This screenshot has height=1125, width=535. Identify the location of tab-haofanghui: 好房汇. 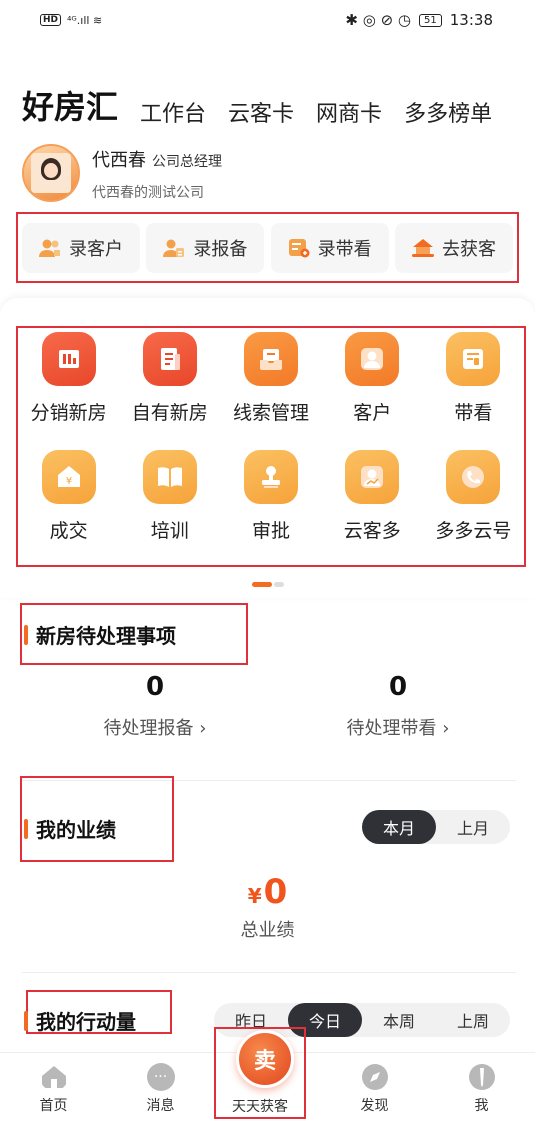
(70, 105).